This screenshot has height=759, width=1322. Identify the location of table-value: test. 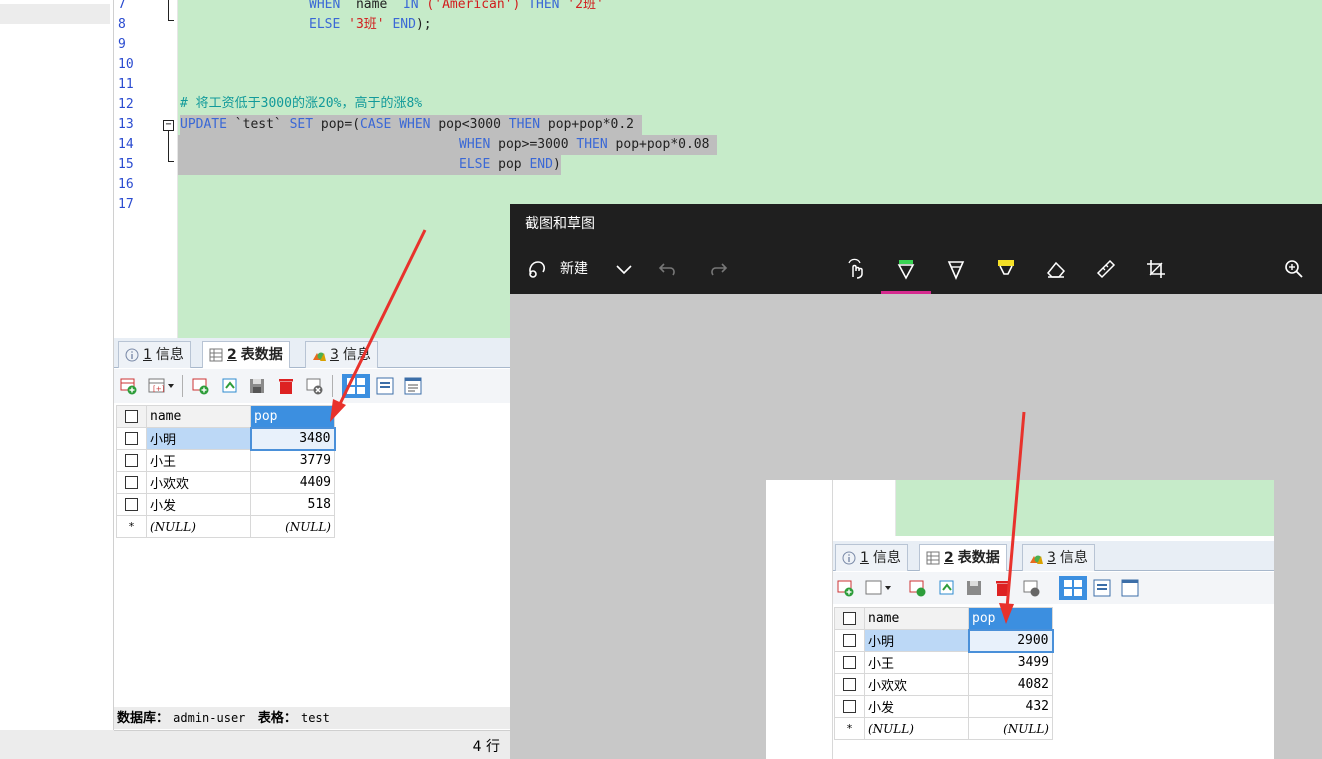
(315, 718).